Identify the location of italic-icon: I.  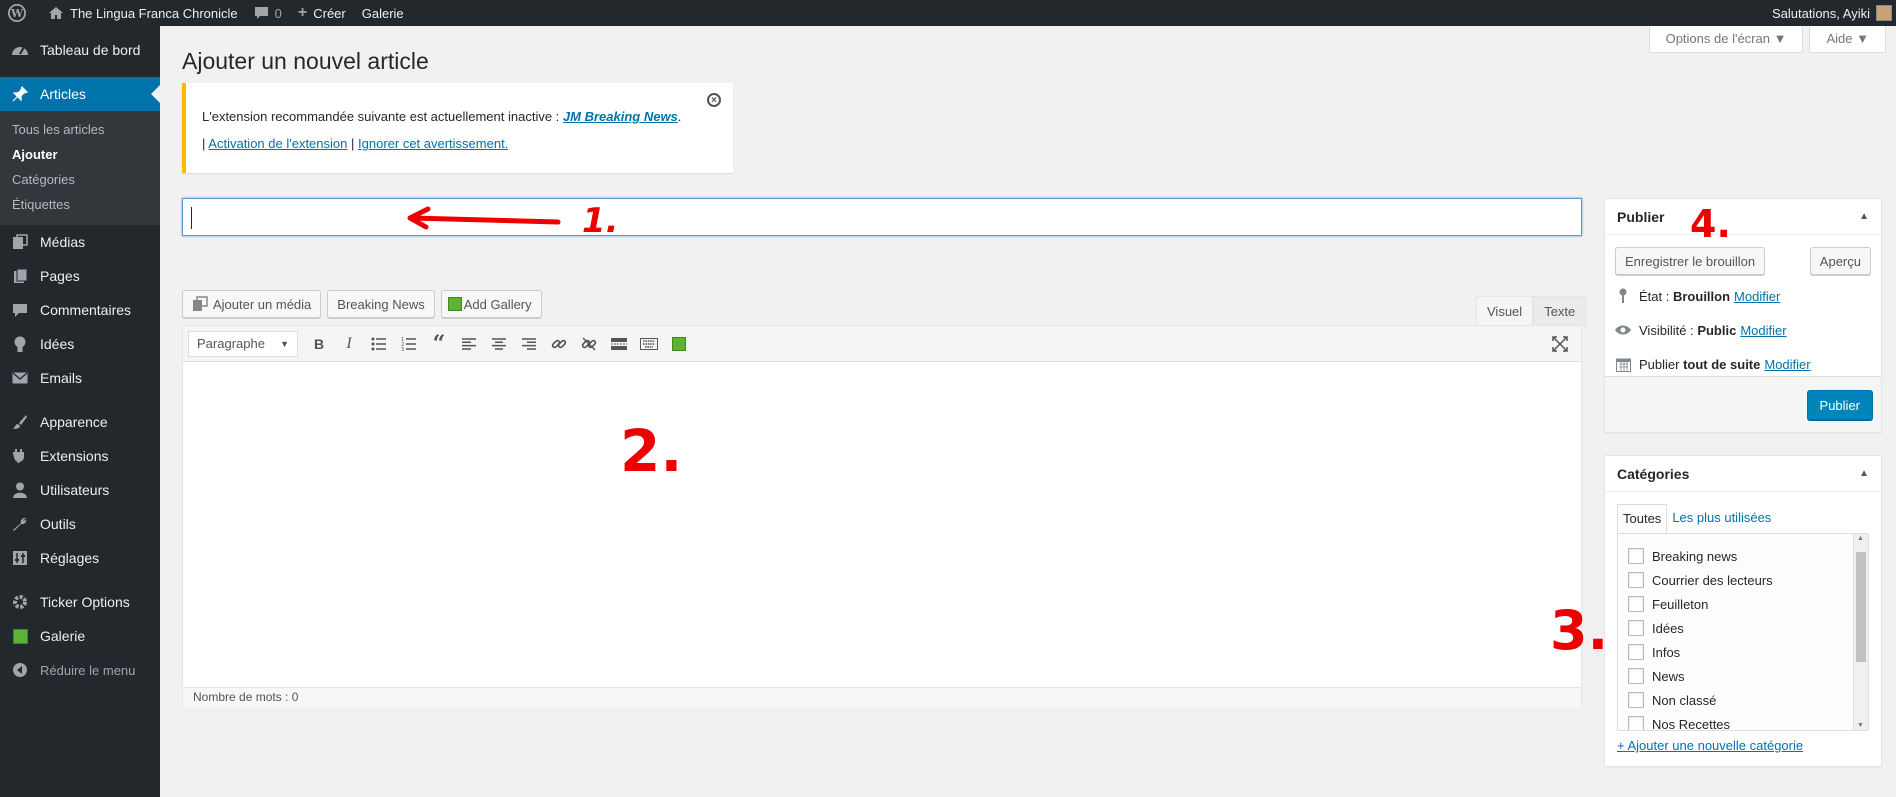
(349, 344).